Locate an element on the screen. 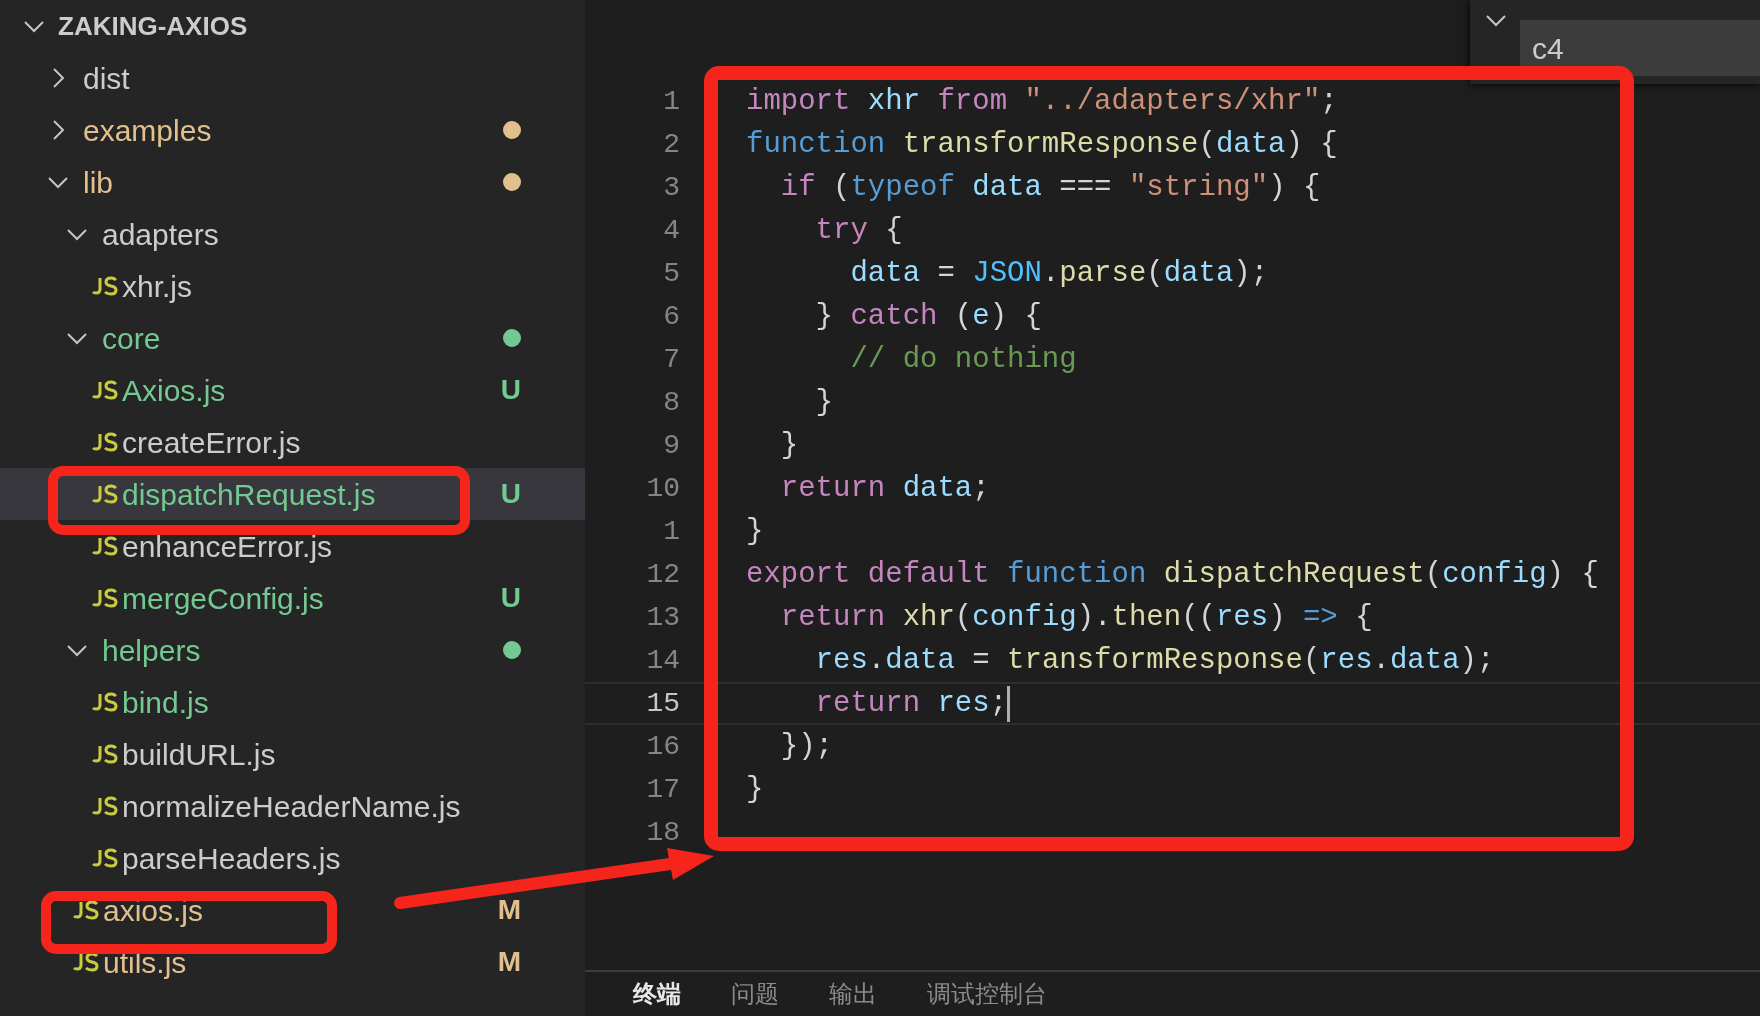 Image resolution: width=1760 pixels, height=1016 pixels. line-number: 3 is located at coordinates (671, 187).